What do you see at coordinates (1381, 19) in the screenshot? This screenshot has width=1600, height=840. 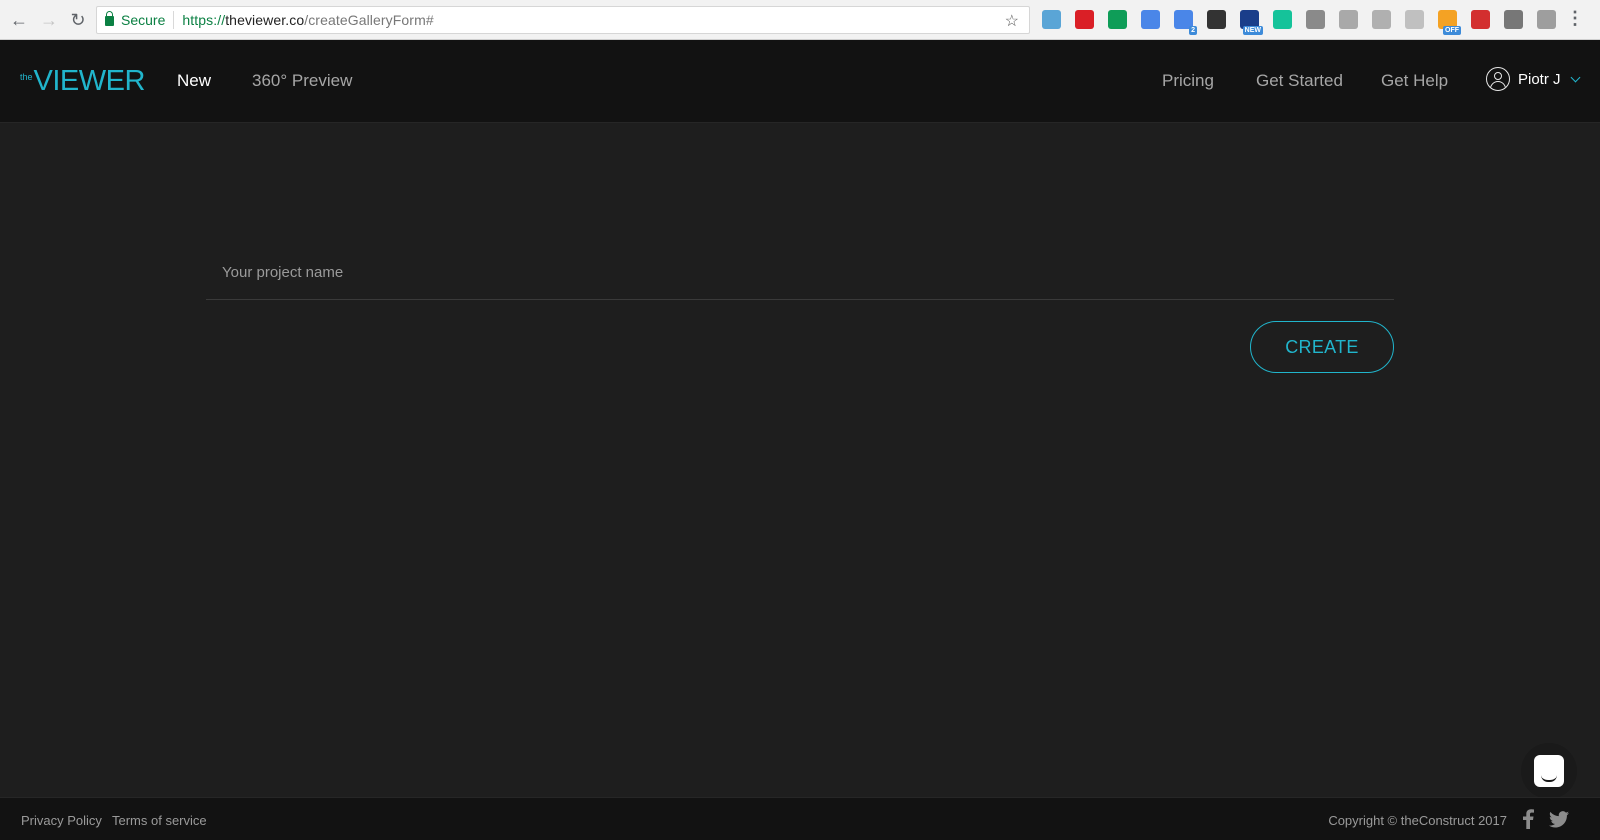 I see `pocket-extension-icon` at bounding box center [1381, 19].